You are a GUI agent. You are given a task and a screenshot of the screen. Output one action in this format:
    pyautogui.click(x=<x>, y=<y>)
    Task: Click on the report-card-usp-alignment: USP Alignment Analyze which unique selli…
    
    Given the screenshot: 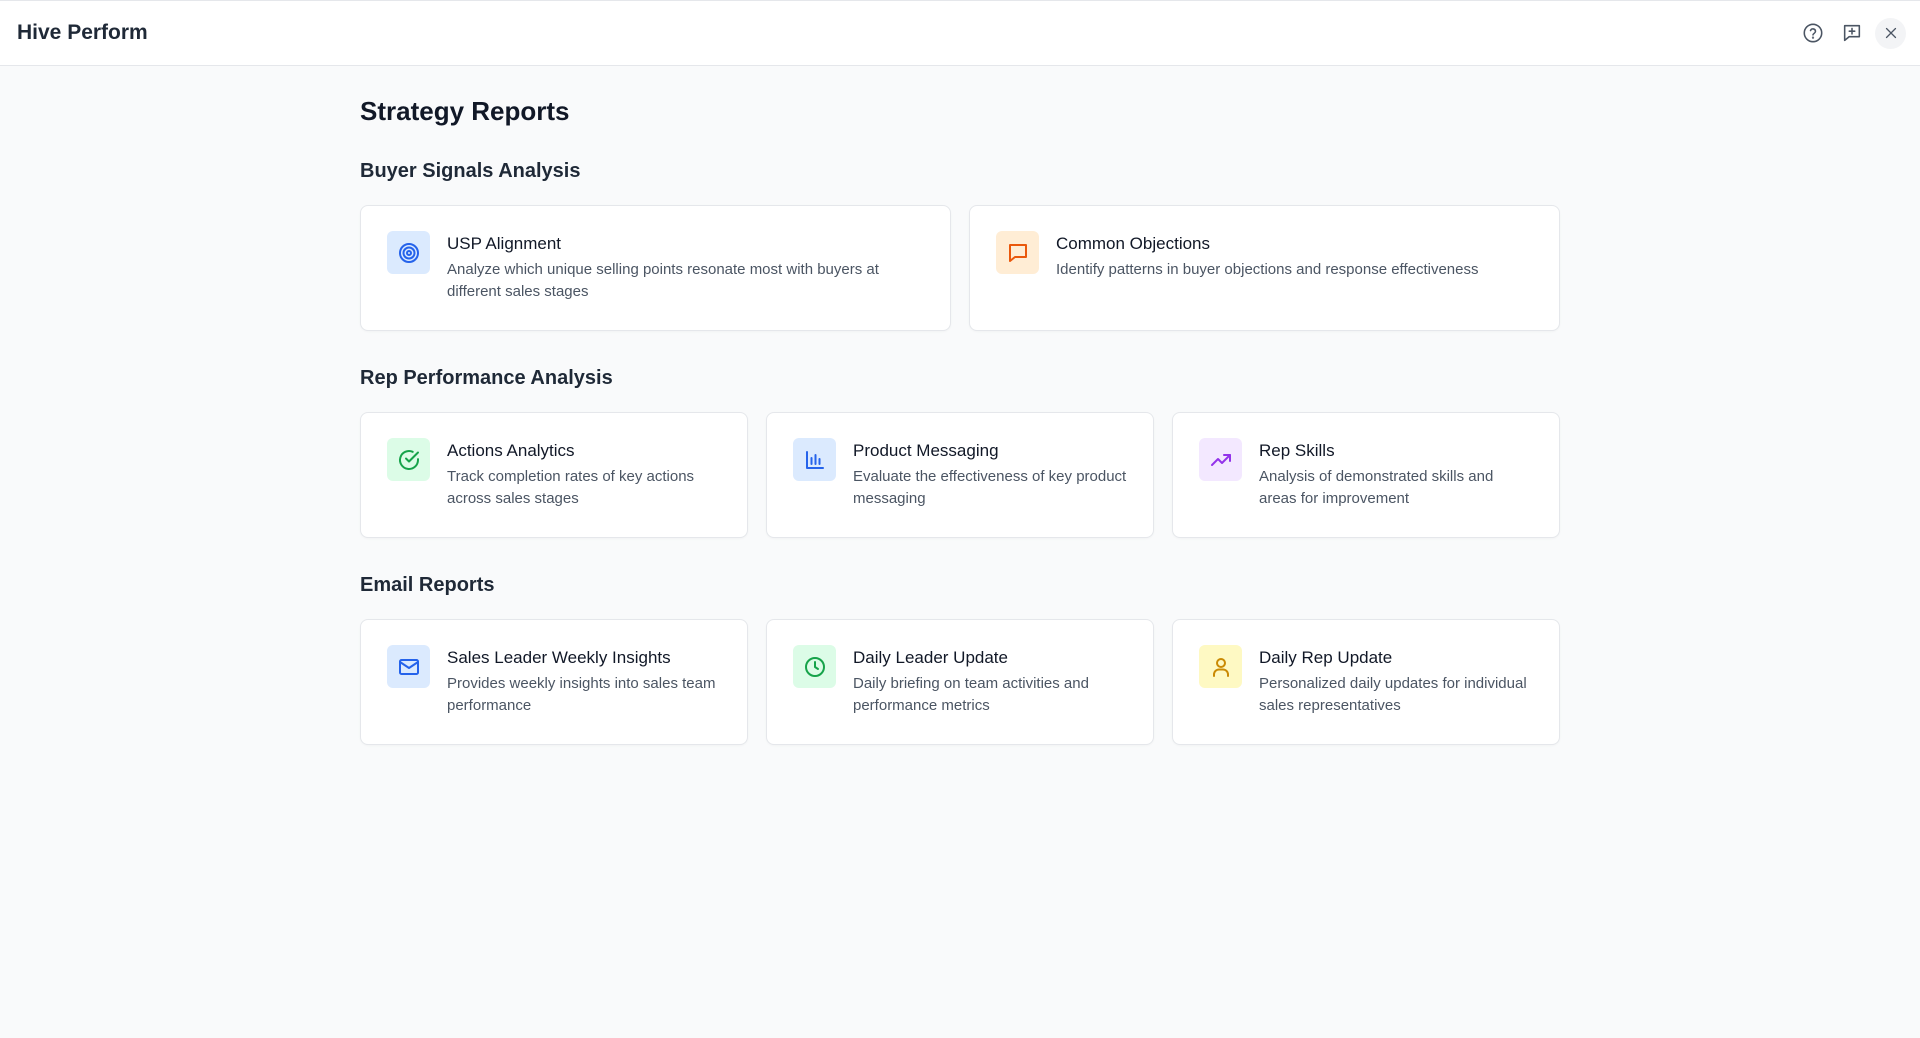 What is the action you would take?
    pyautogui.click(x=655, y=268)
    